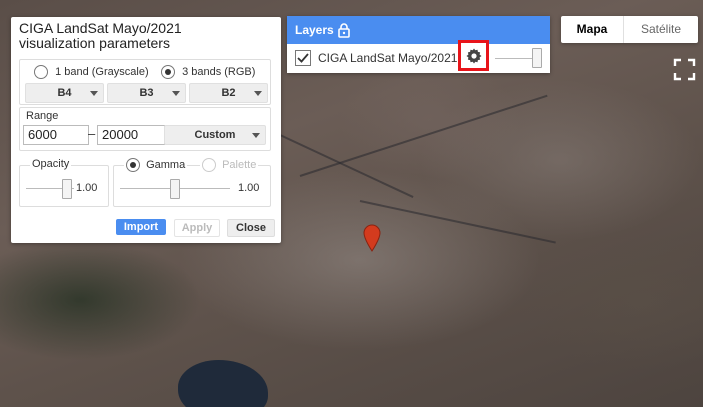 This screenshot has height=407, width=703. What do you see at coordinates (94, 43) in the screenshot?
I see `panel-title-line2: visualization parameters` at bounding box center [94, 43].